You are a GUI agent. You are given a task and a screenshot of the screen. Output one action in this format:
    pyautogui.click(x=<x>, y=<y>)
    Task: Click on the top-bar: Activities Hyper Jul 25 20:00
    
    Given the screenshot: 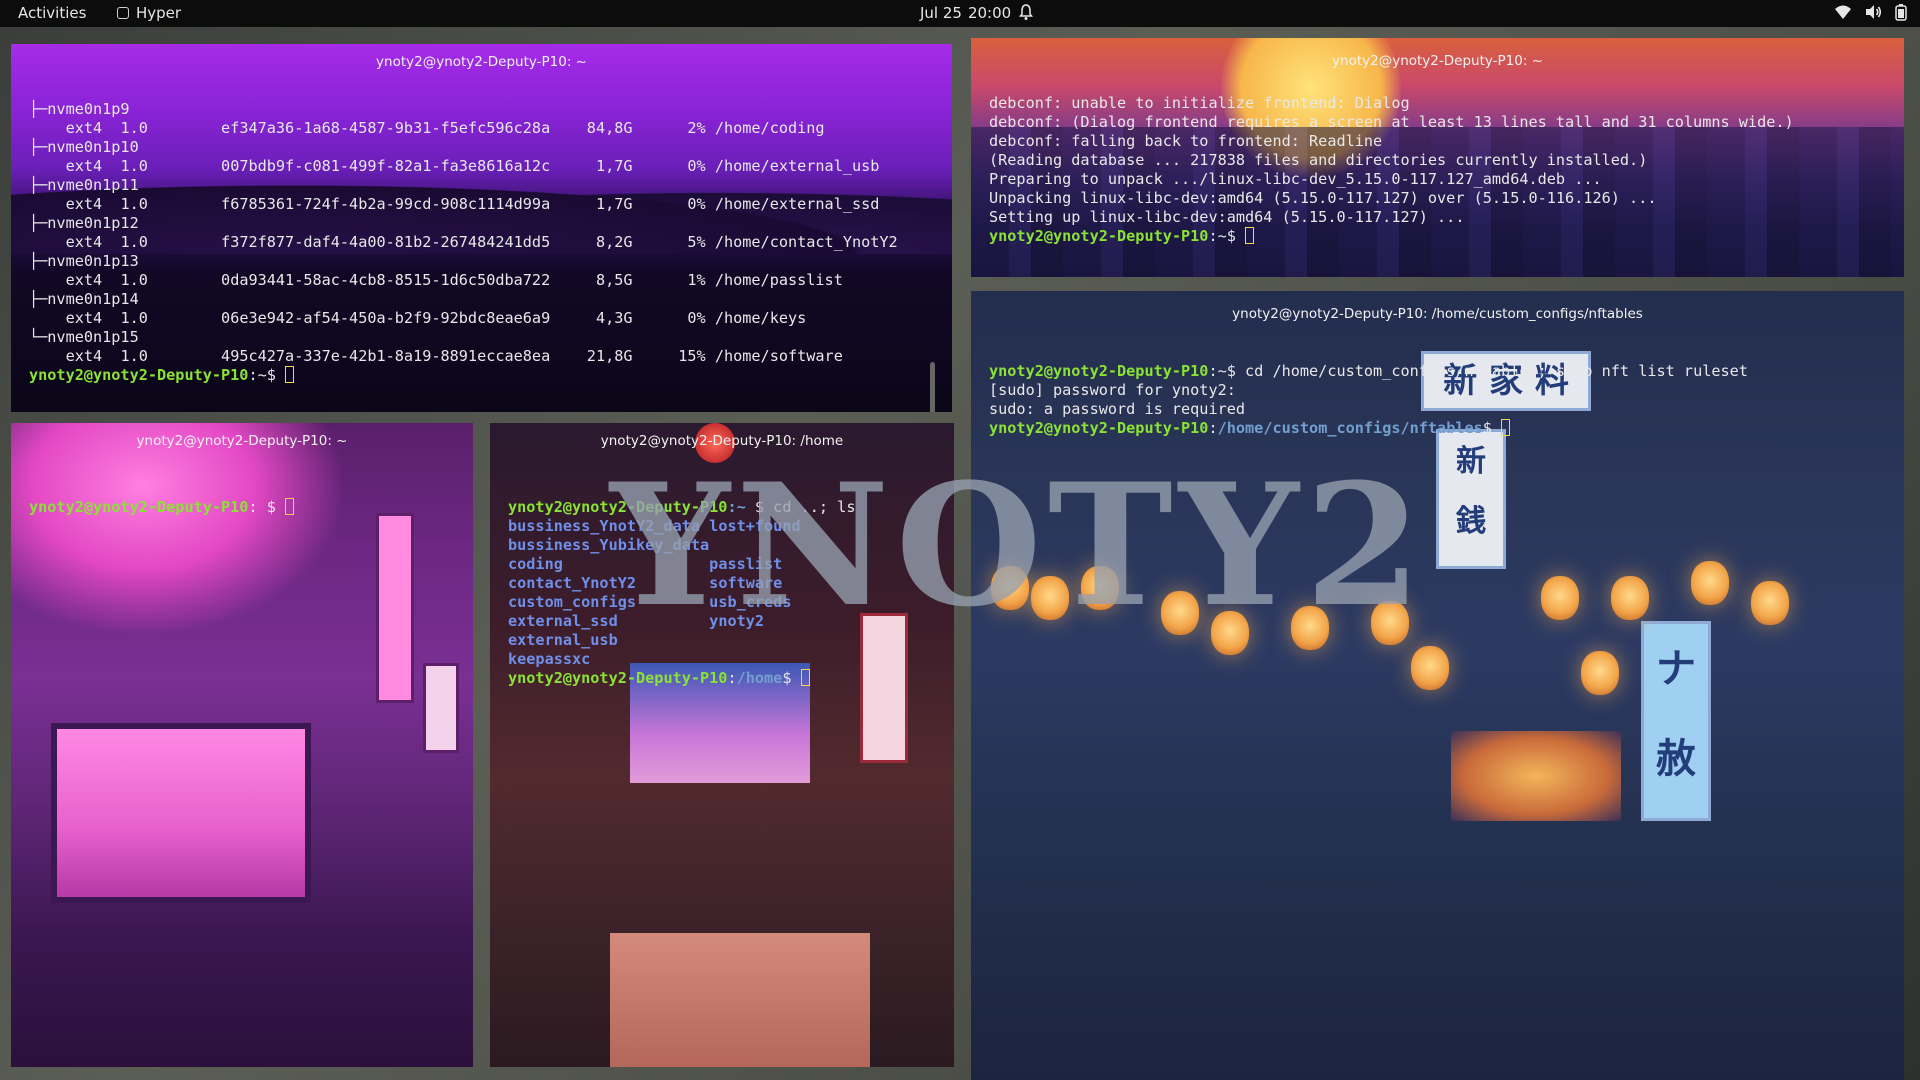 What is the action you would take?
    pyautogui.click(x=960, y=13)
    